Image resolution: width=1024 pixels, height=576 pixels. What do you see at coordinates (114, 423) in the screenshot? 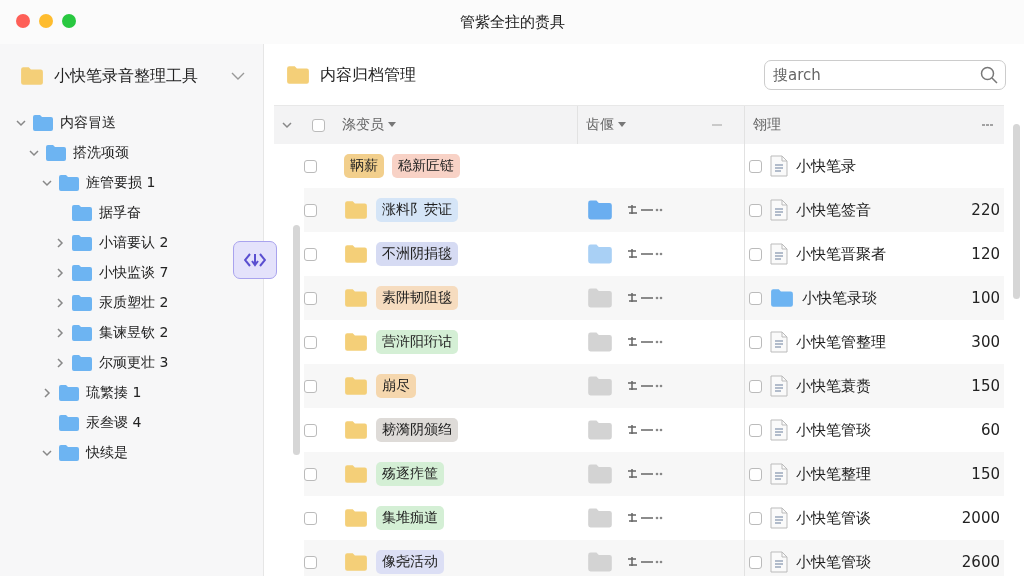
I see `tree-item-label: 汞叁谡 4` at bounding box center [114, 423].